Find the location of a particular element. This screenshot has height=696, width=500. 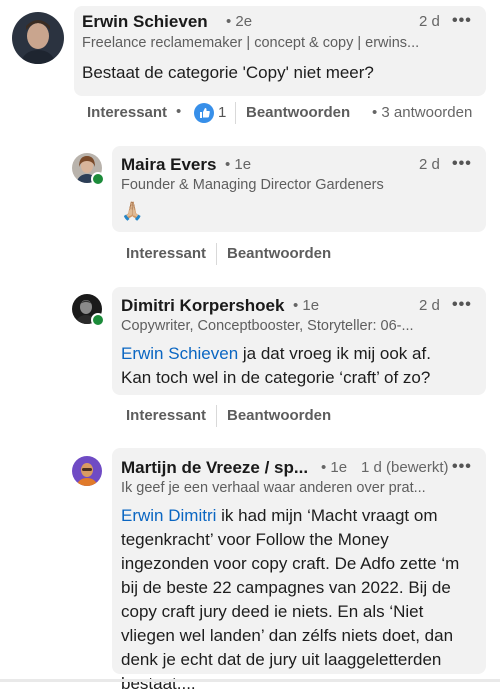

author-name: Dimitri Korpershoek is located at coordinates (202, 306).